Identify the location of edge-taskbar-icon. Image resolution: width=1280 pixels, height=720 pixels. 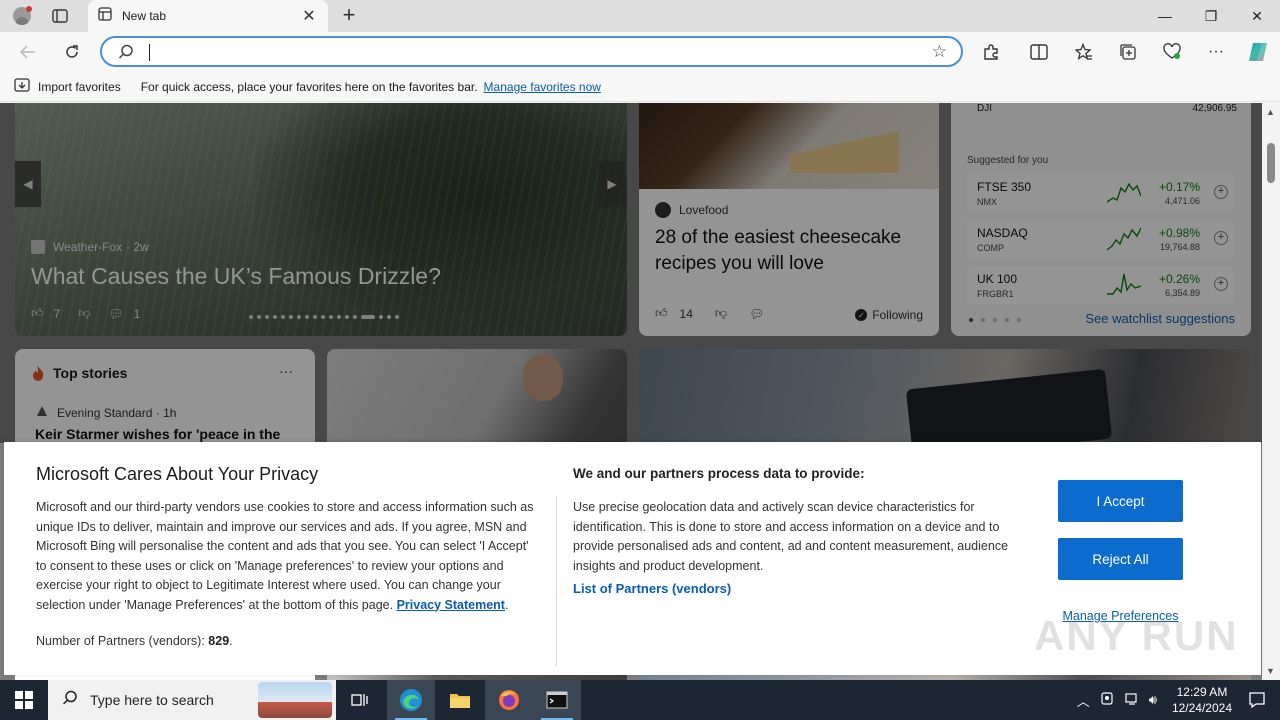
(411, 700).